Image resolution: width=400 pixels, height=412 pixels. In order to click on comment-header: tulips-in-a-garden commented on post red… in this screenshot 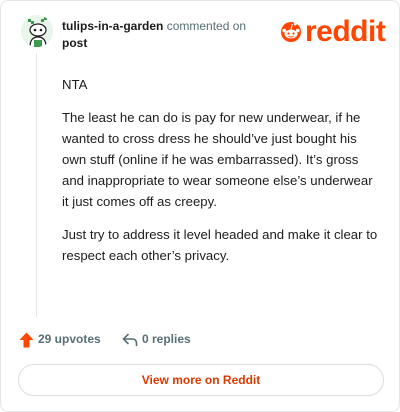, I will do `click(203, 35)`.